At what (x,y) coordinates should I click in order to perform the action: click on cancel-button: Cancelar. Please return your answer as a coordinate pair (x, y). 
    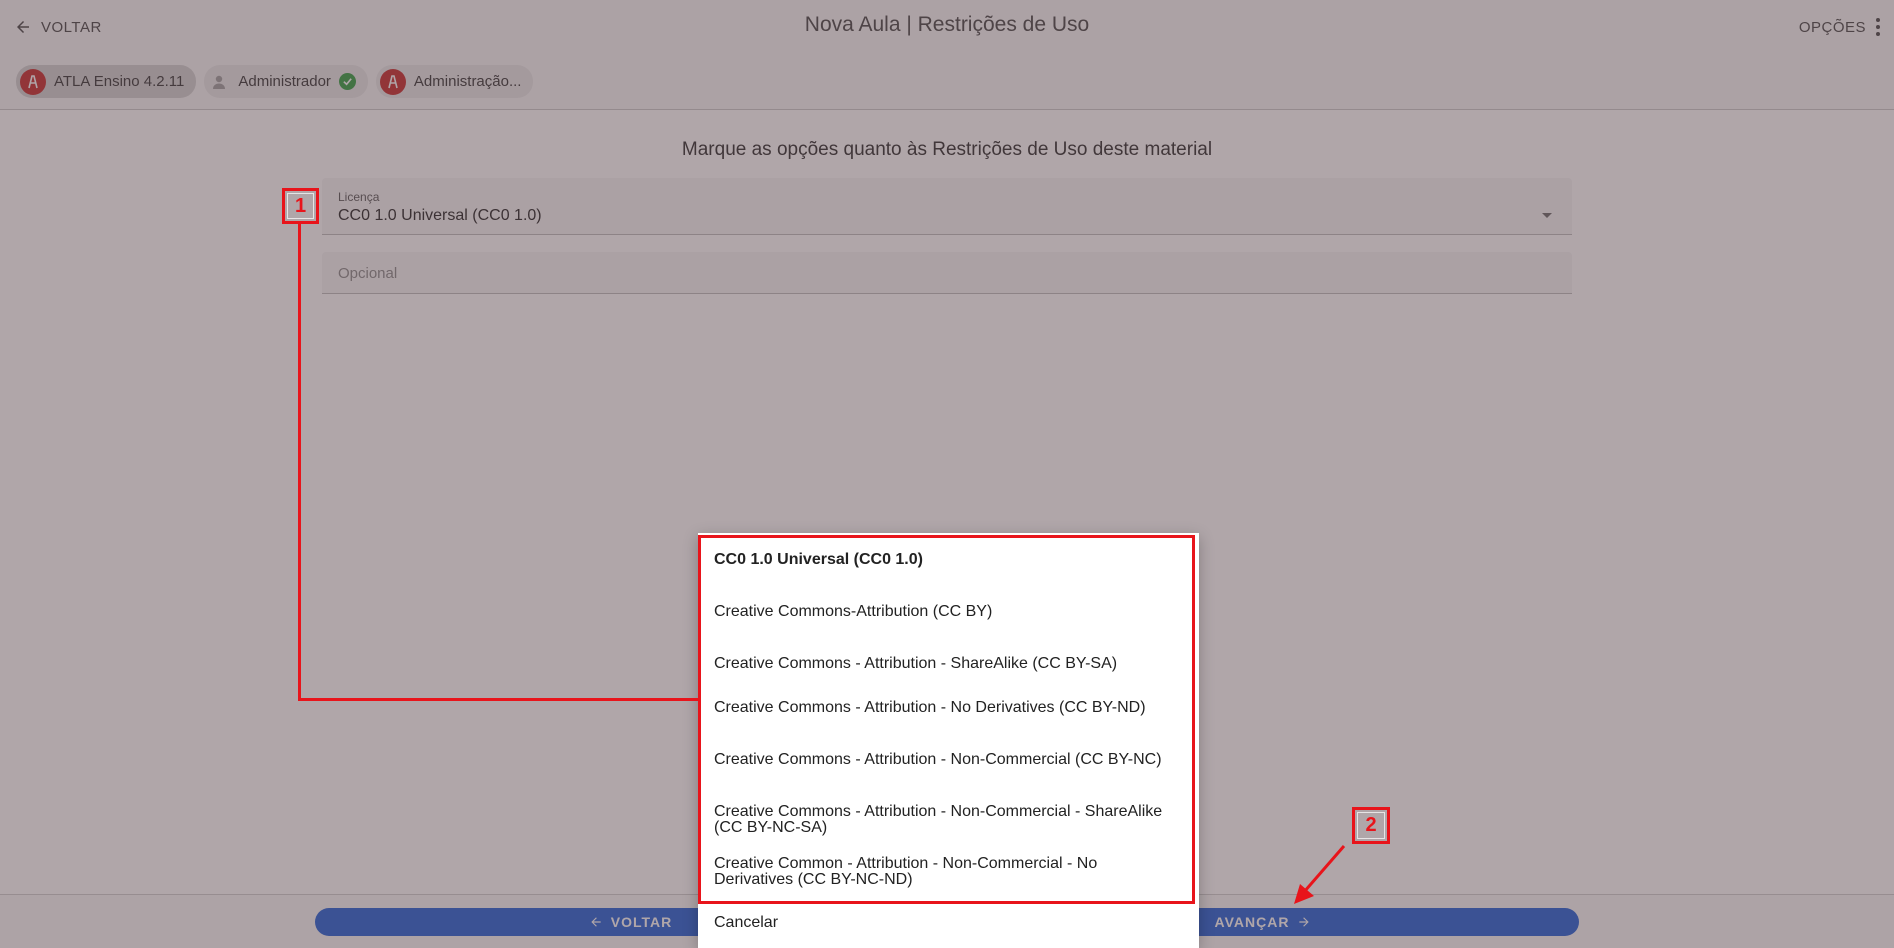
    Looking at the image, I should click on (746, 923).